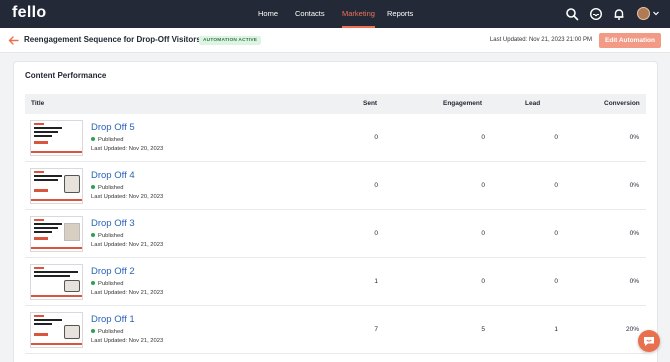 The image size is (670, 362). I want to click on engagement-value: 5, so click(483, 329).